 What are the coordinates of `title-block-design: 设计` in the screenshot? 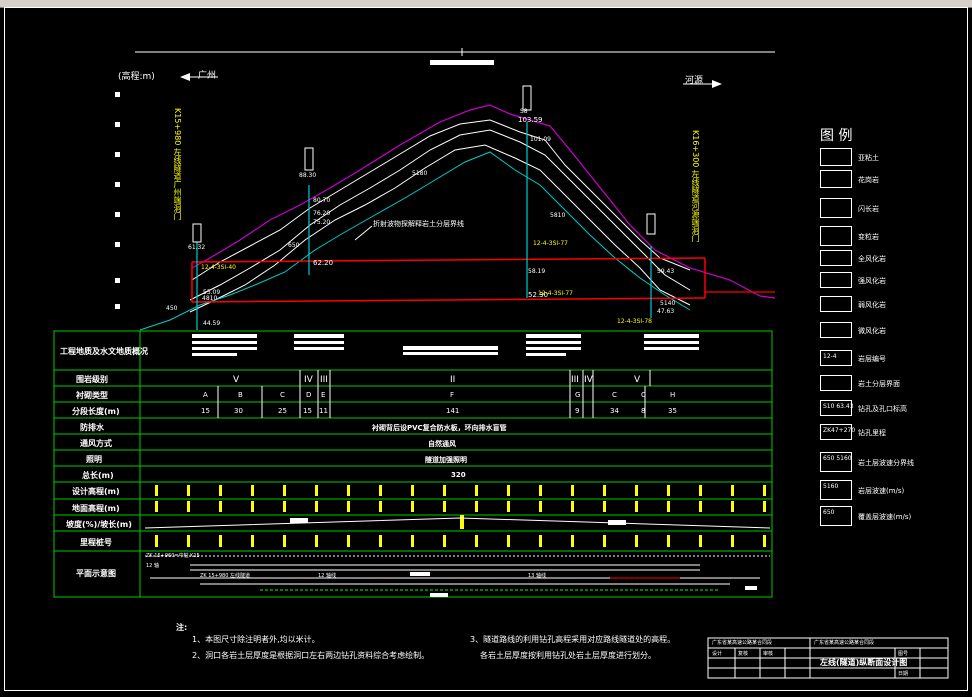 It's located at (717, 654).